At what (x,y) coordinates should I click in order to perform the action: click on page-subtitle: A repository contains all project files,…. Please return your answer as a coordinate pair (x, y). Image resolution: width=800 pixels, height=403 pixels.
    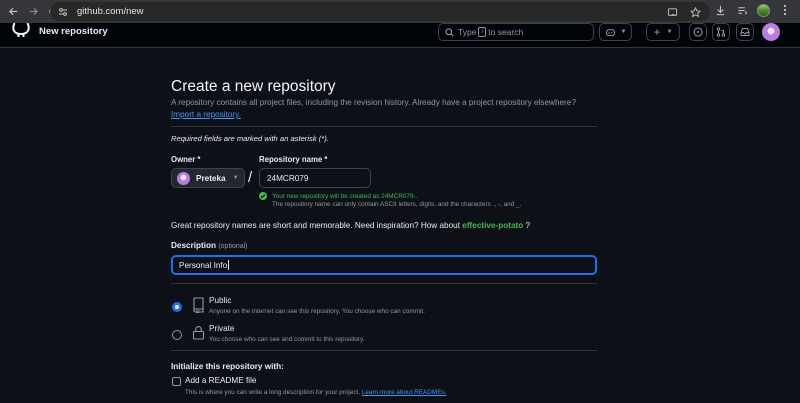
    Looking at the image, I should click on (373, 102).